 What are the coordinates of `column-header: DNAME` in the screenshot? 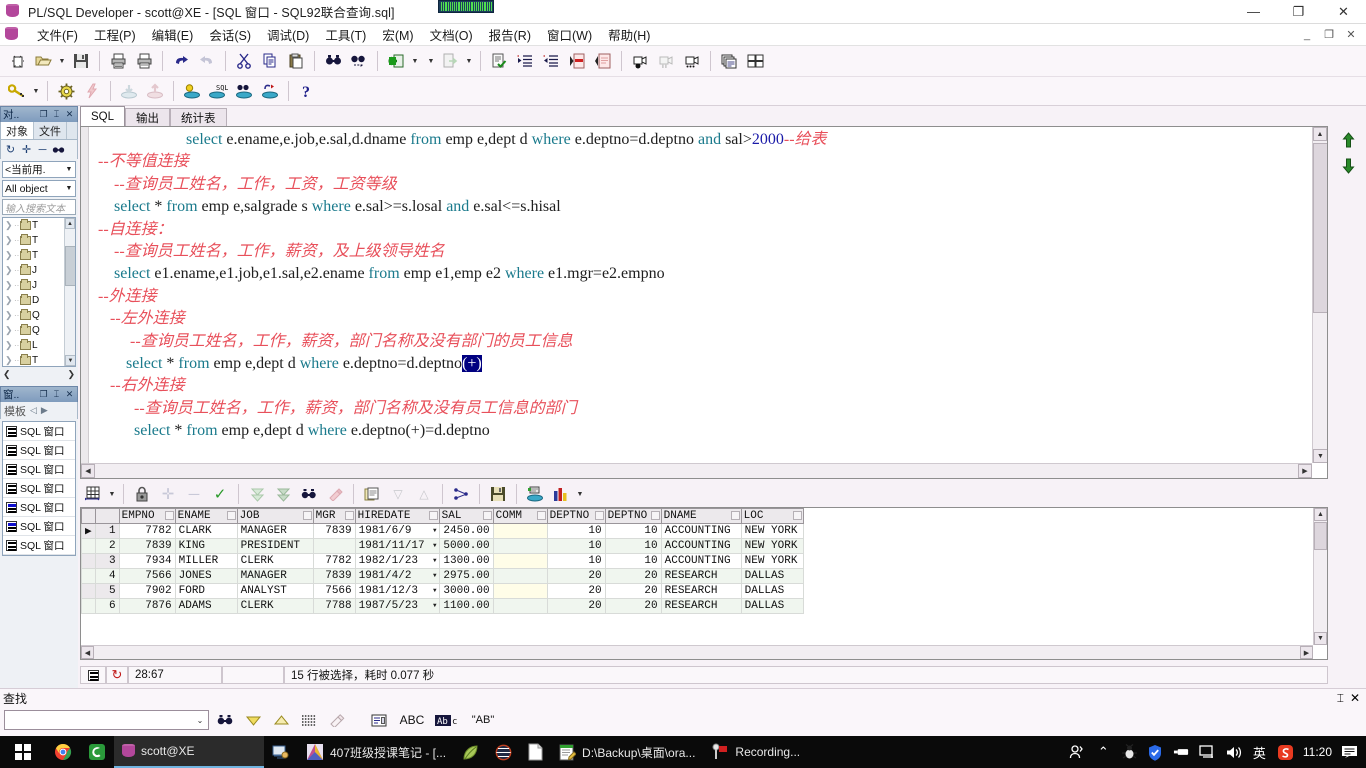 It's located at (701, 516).